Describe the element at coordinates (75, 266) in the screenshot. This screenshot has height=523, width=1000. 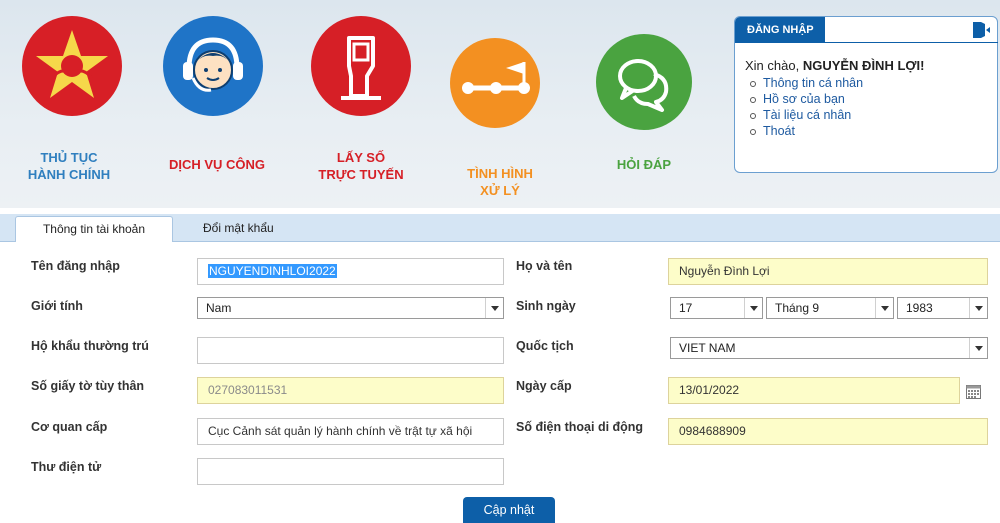
I see `username-label: Tên đăng nhập` at that location.